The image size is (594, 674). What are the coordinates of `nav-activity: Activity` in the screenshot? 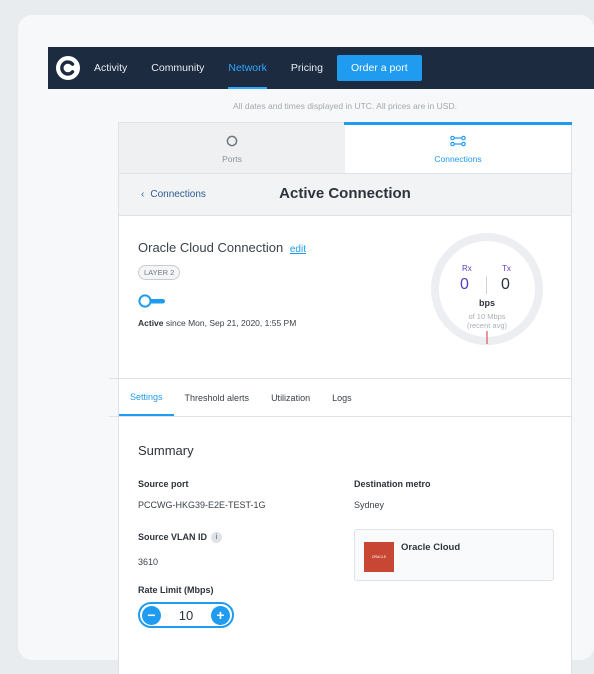 It's located at (110, 68).